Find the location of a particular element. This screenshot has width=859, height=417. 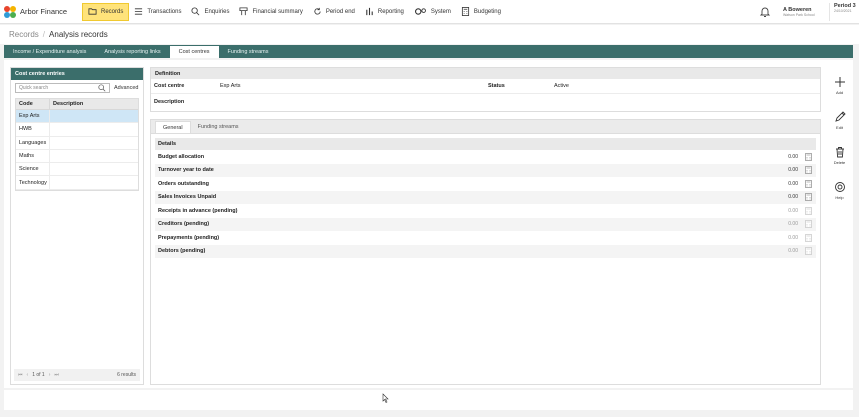

last-page-button: ⏭ is located at coordinates (56, 375).